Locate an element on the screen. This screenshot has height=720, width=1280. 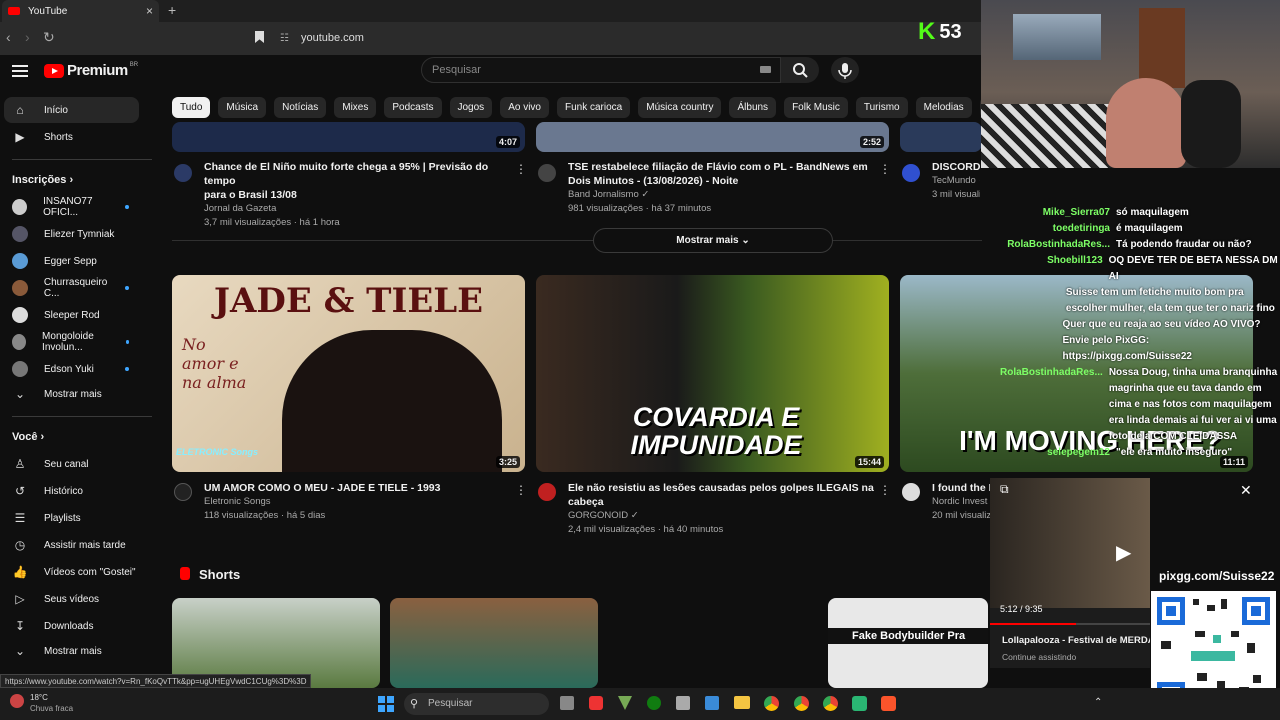
video-thumbnail: 2:52 is located at coordinates (712, 137).